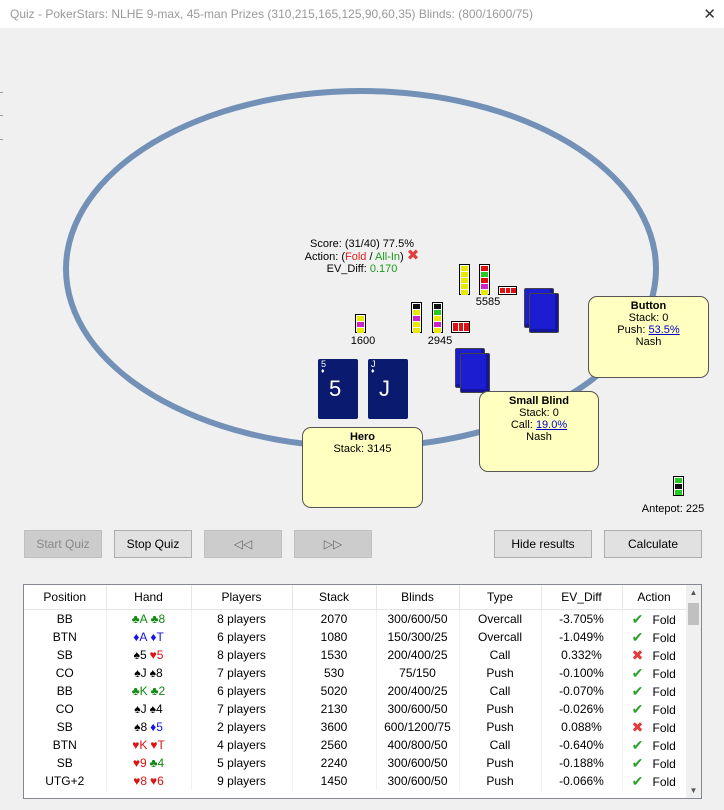 The height and width of the screenshot is (810, 724). What do you see at coordinates (582, 691) in the screenshot?
I see `cell-ev-diff: -0.070%` at bounding box center [582, 691].